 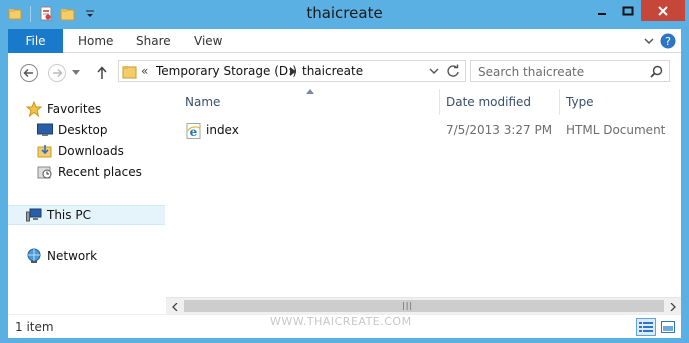 What do you see at coordinates (34, 215) in the screenshot?
I see `computer-icon` at bounding box center [34, 215].